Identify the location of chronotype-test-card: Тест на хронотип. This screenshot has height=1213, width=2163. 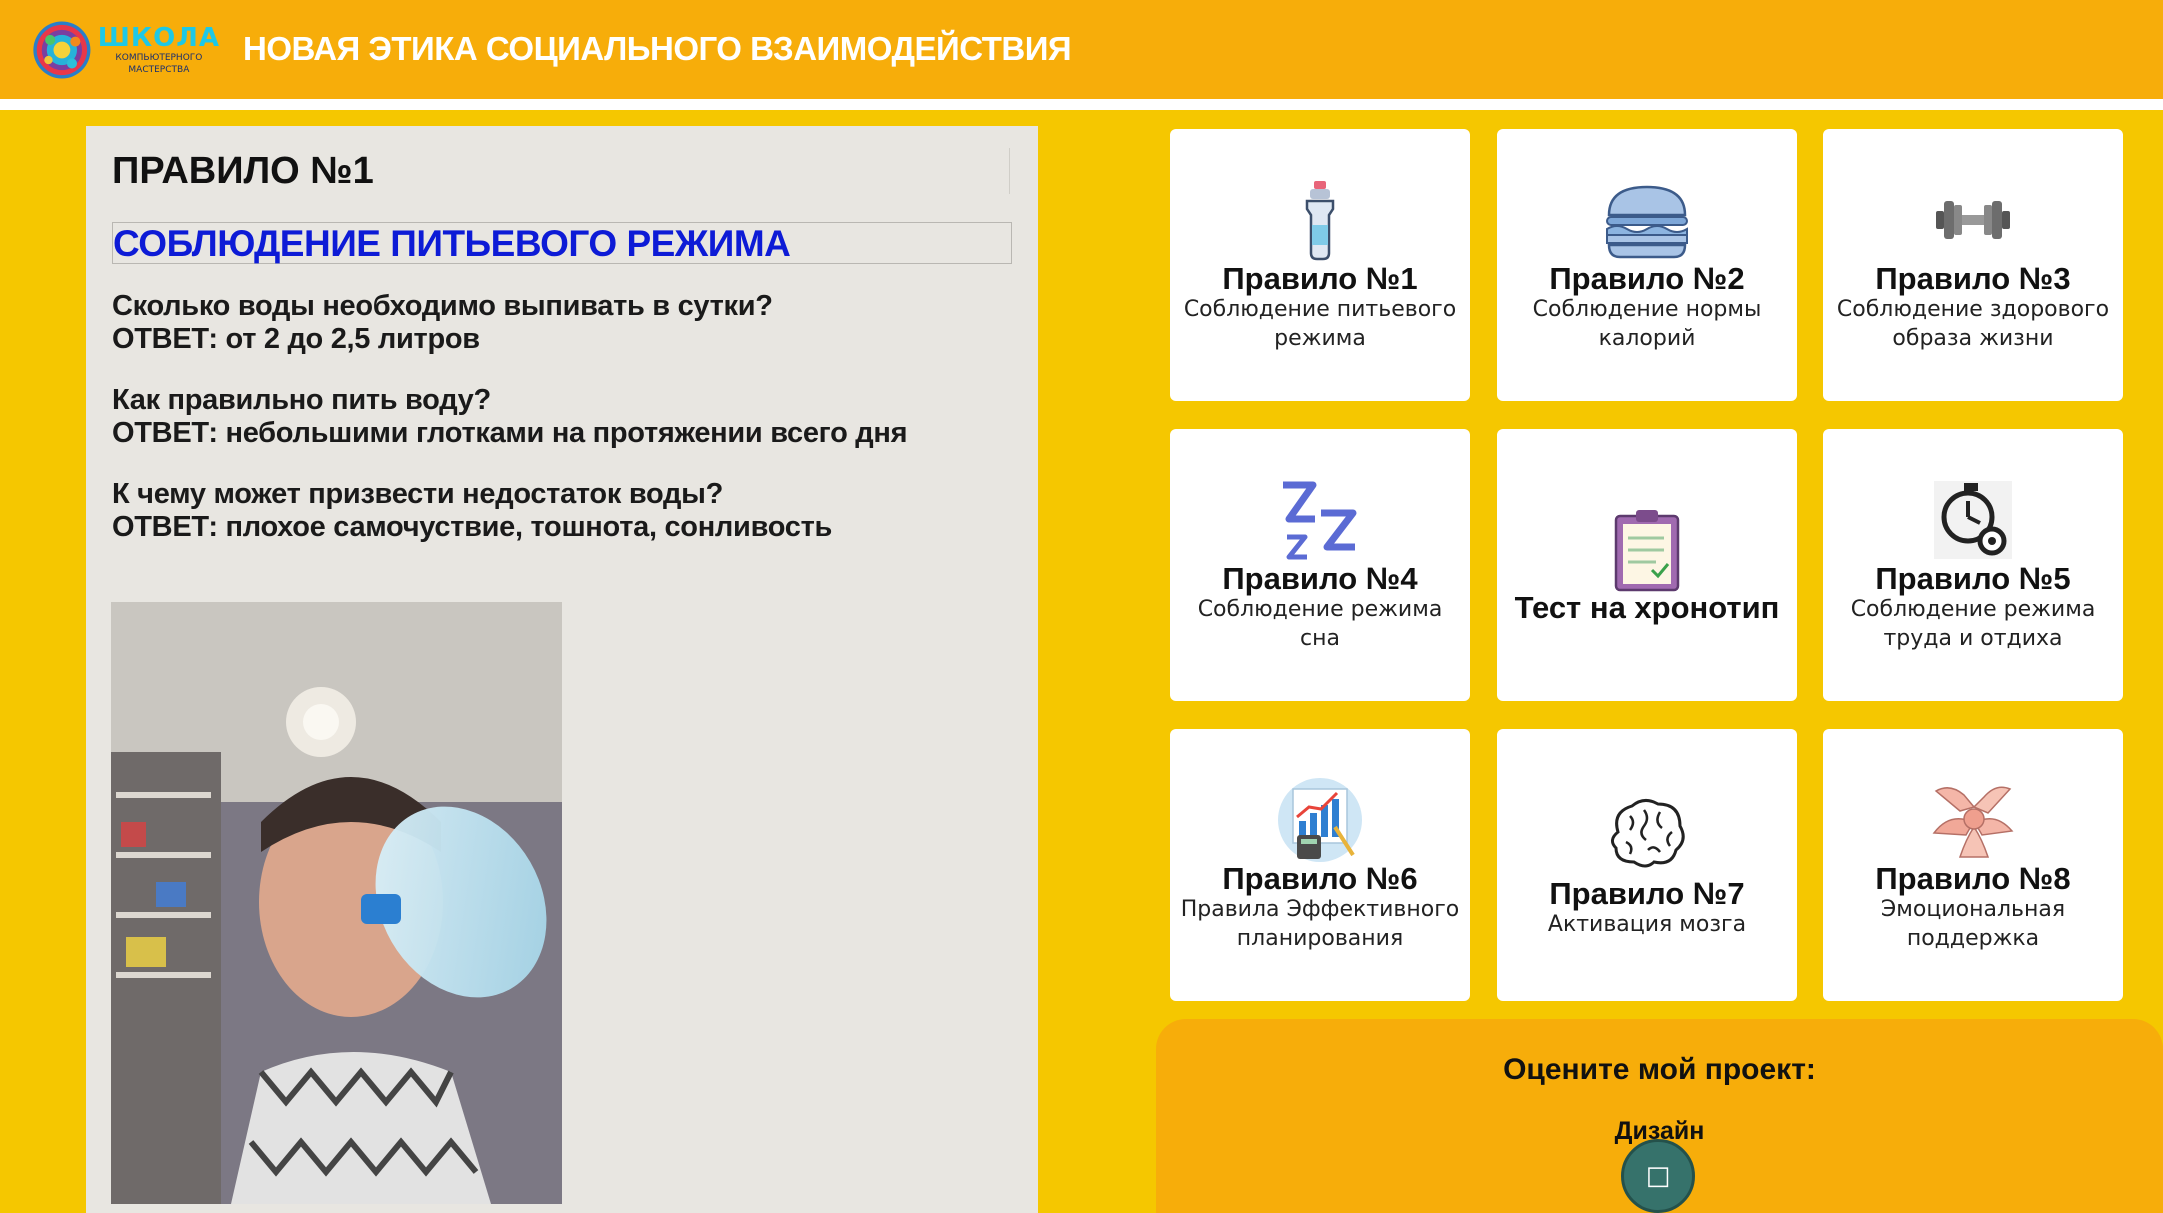
(1647, 565).